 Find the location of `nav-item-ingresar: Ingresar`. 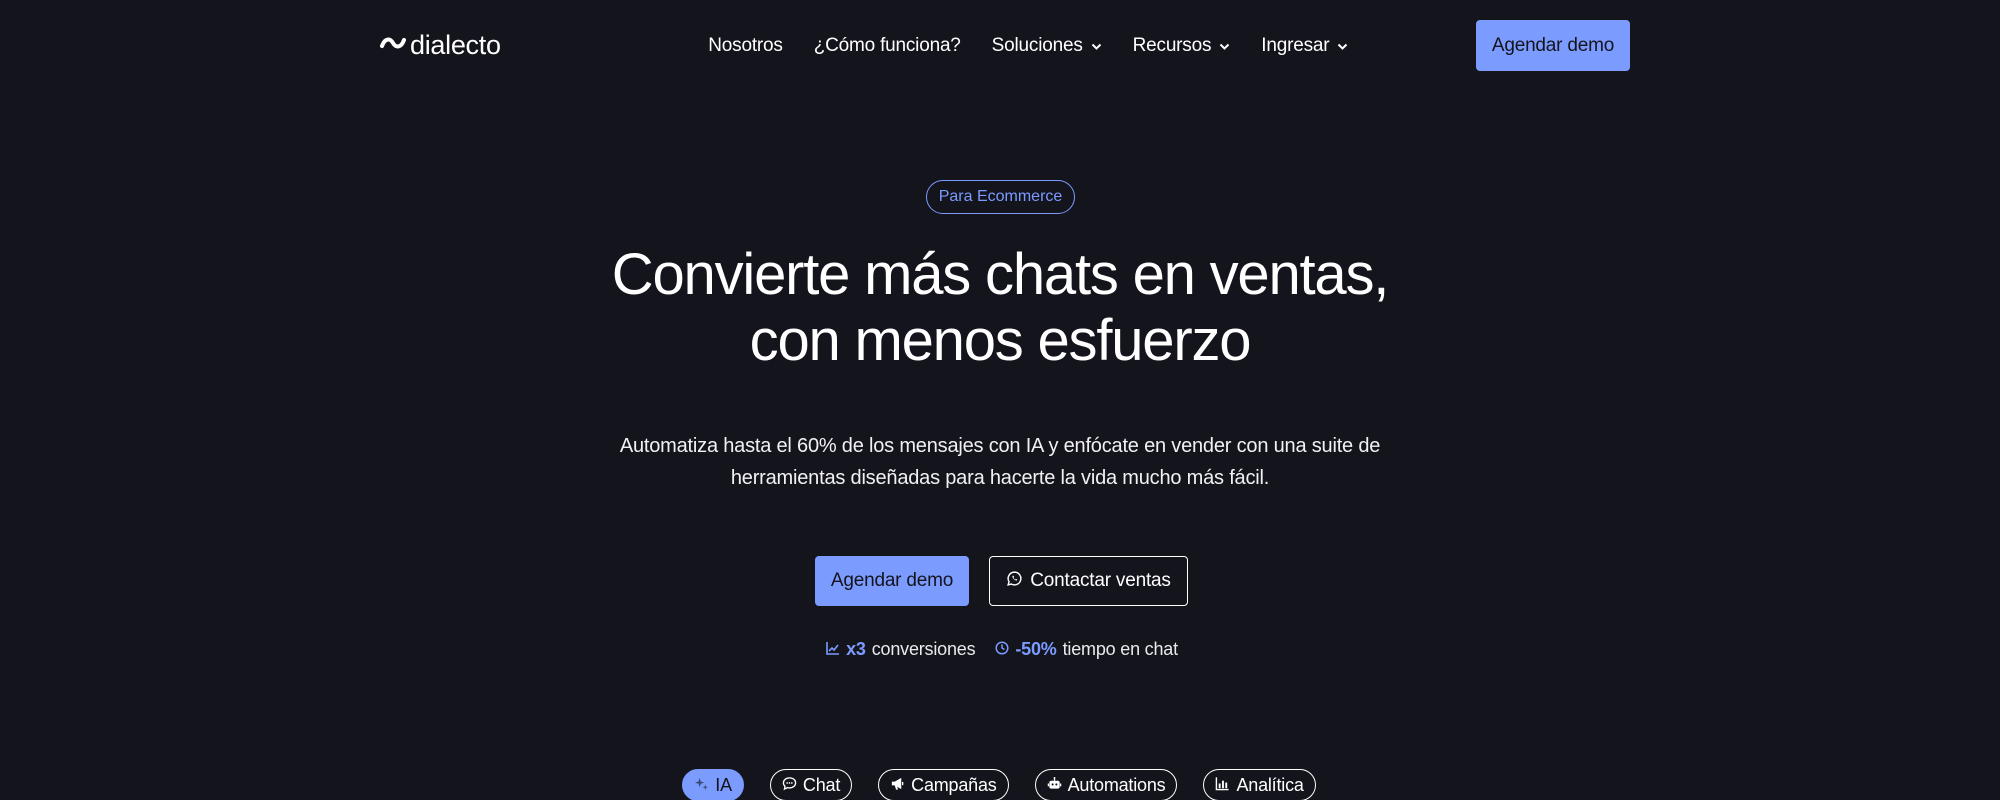

nav-item-ingresar: Ingresar is located at coordinates (1304, 46).